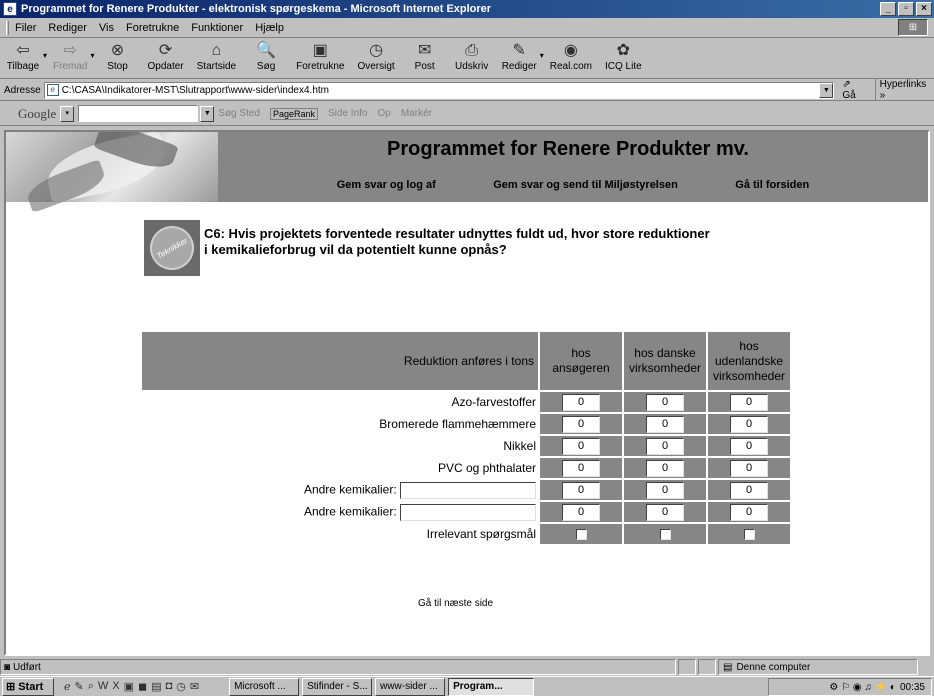 This screenshot has height=696, width=934. Describe the element at coordinates (913, 27) in the screenshot. I see `windows-logo-icon: ⊞` at that location.